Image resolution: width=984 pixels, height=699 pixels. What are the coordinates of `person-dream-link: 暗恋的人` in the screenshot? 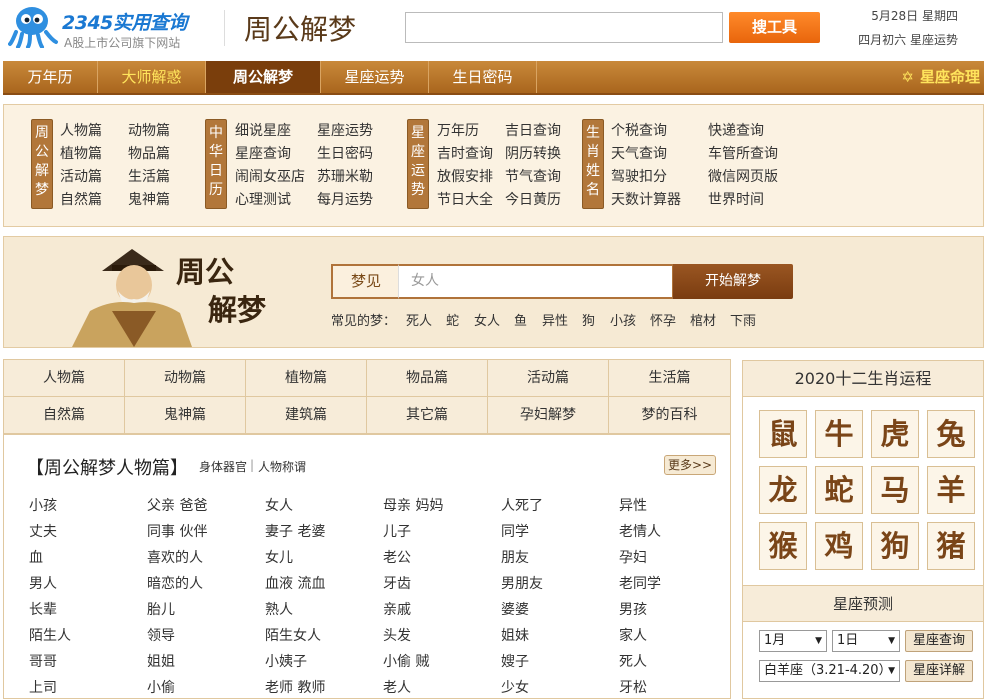 It's located at (175, 583).